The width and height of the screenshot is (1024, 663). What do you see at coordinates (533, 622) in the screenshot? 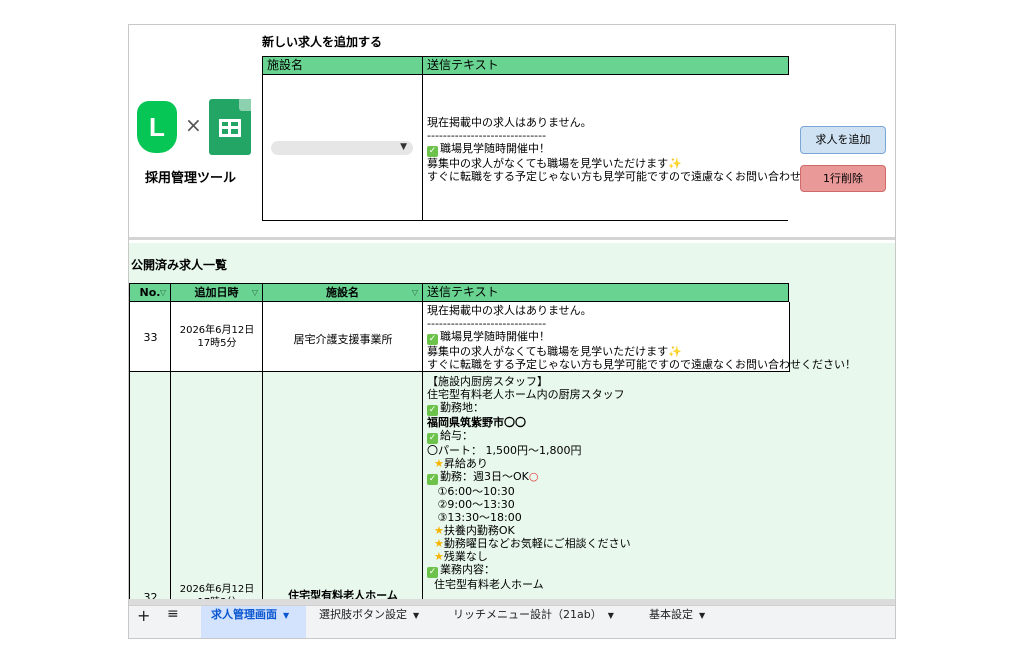
I see `tab-rich-menu: リッチメニュー設計（21ab） ▼` at bounding box center [533, 622].